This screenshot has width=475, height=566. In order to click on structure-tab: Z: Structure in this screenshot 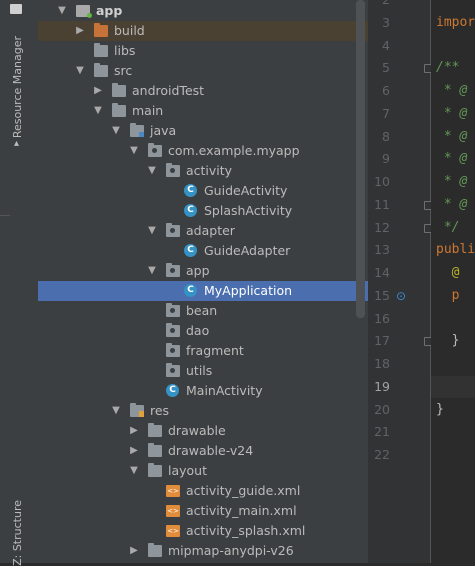, I will do `click(17, 533)`.